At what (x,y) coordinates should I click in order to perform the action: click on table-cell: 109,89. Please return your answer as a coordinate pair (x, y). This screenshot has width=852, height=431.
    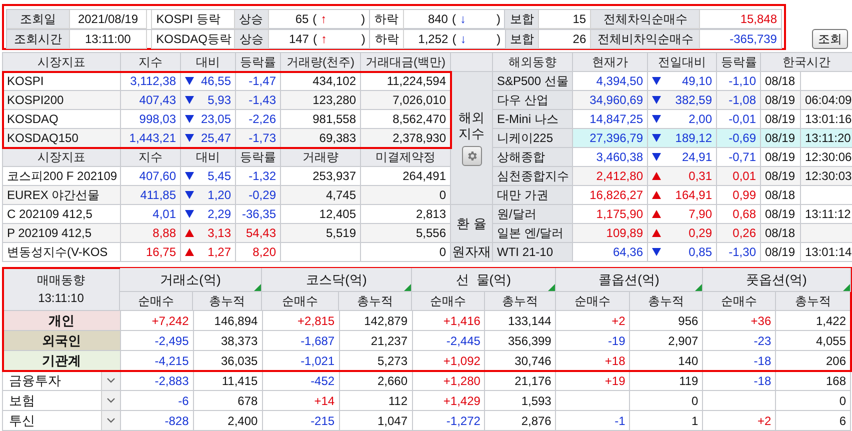
    Looking at the image, I should click on (610, 233).